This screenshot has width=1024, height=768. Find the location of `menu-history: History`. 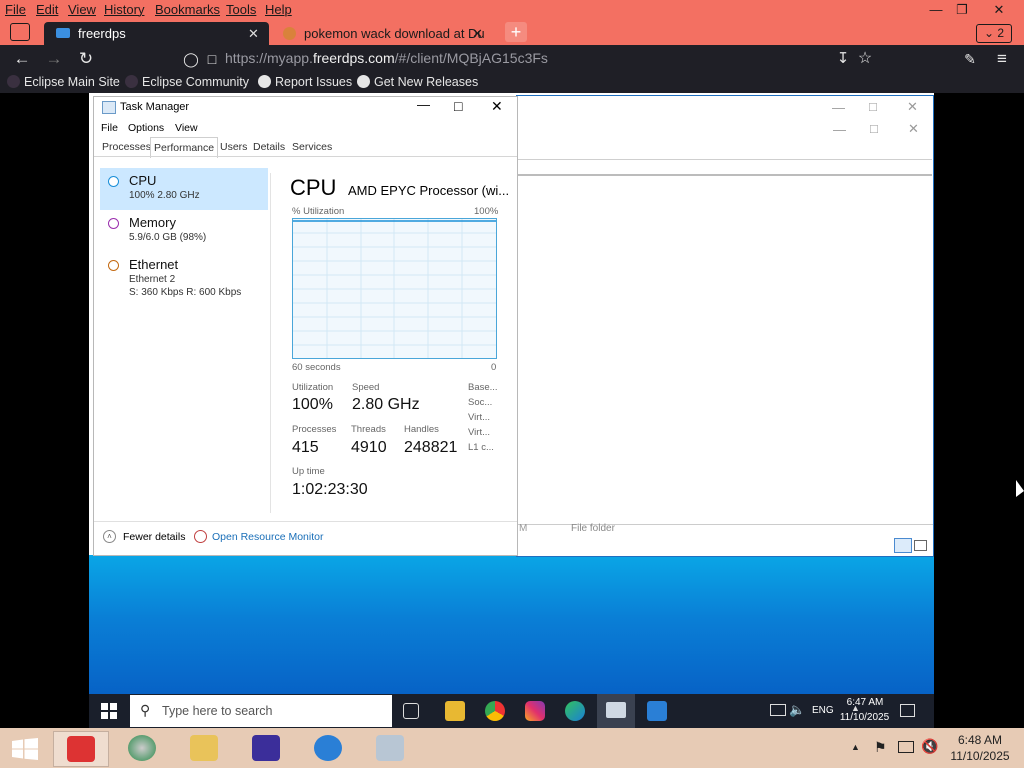

menu-history: History is located at coordinates (124, 9).